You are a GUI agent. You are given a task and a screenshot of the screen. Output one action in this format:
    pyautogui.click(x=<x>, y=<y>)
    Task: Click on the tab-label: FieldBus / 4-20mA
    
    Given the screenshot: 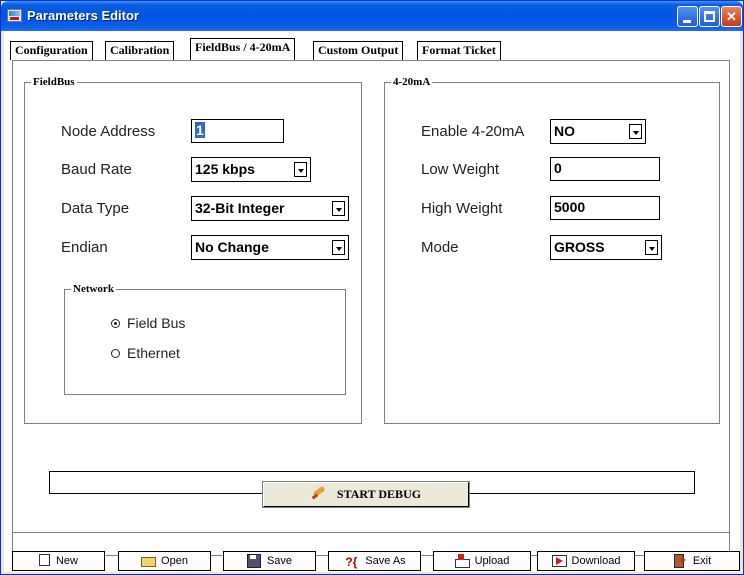 What is the action you would take?
    pyautogui.click(x=243, y=47)
    